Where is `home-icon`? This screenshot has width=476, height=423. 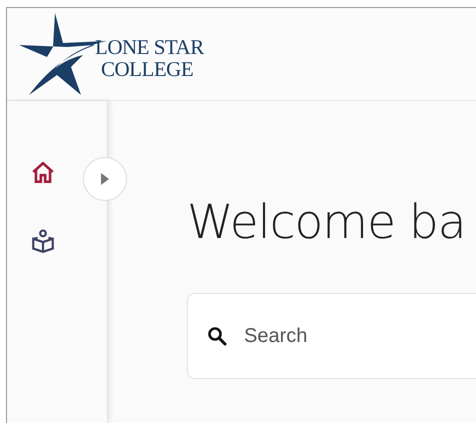
home-icon is located at coordinates (43, 173).